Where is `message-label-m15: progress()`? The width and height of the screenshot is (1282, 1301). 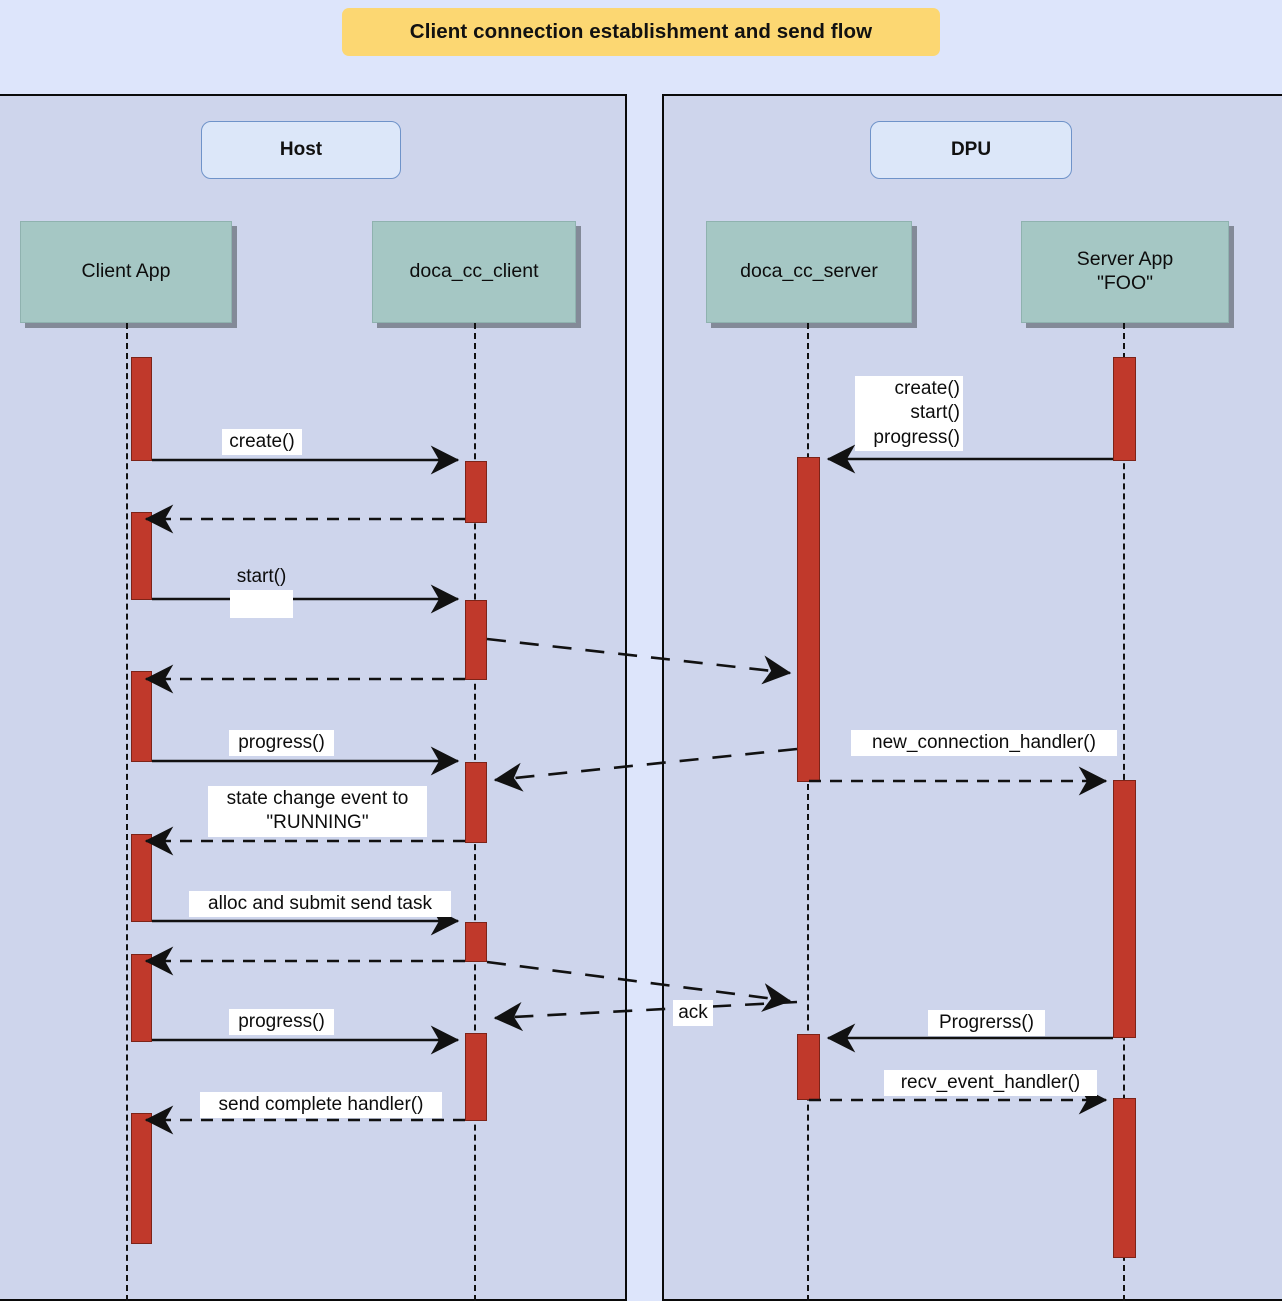 message-label-m15: progress() is located at coordinates (281, 1022).